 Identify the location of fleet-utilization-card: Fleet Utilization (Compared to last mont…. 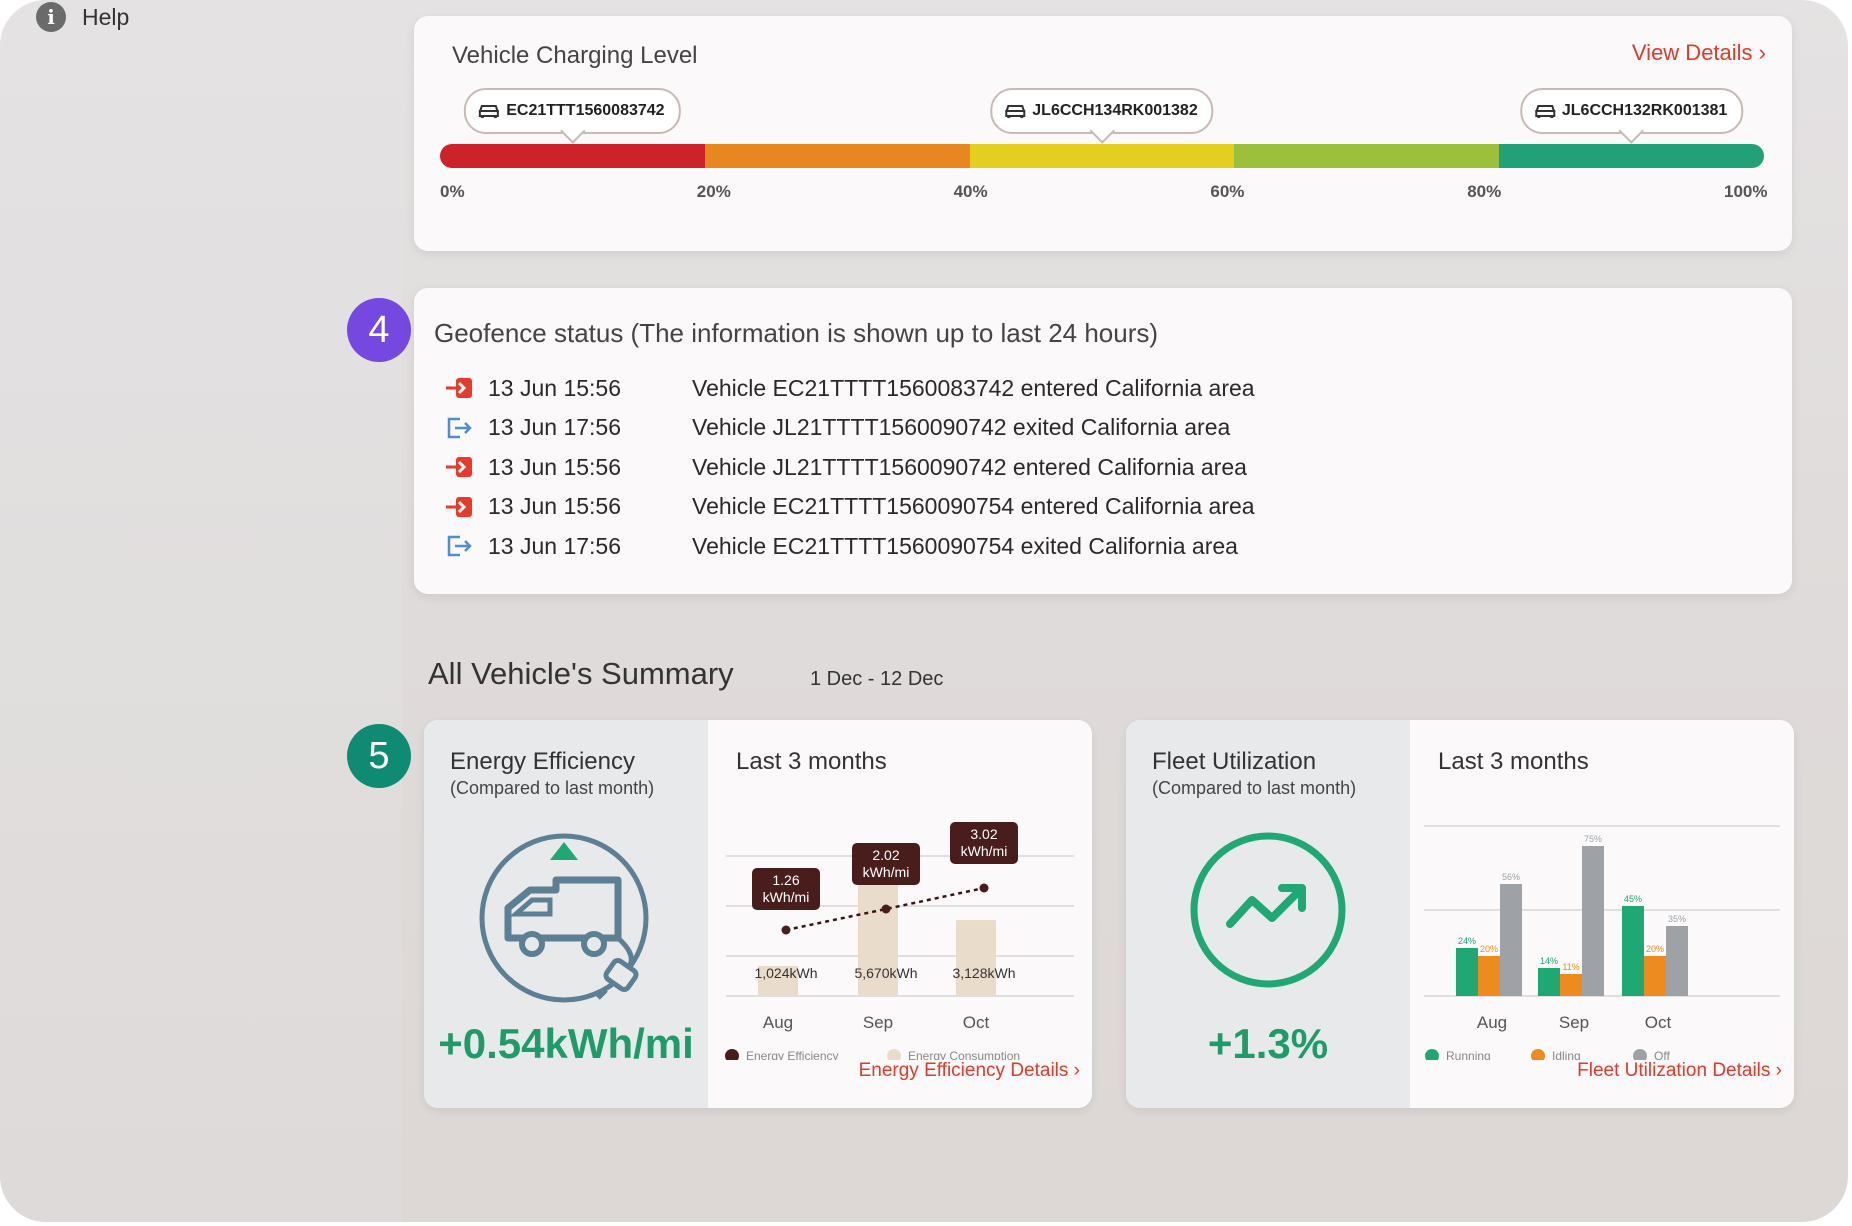
(1460, 914).